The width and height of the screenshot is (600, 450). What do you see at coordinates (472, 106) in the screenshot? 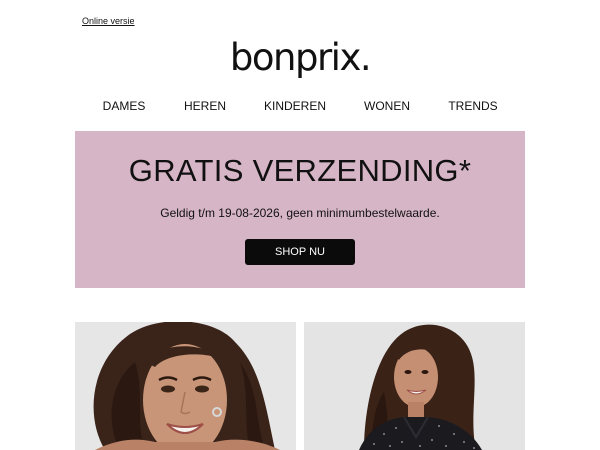
I see `nav-item-trends: TRENDS` at bounding box center [472, 106].